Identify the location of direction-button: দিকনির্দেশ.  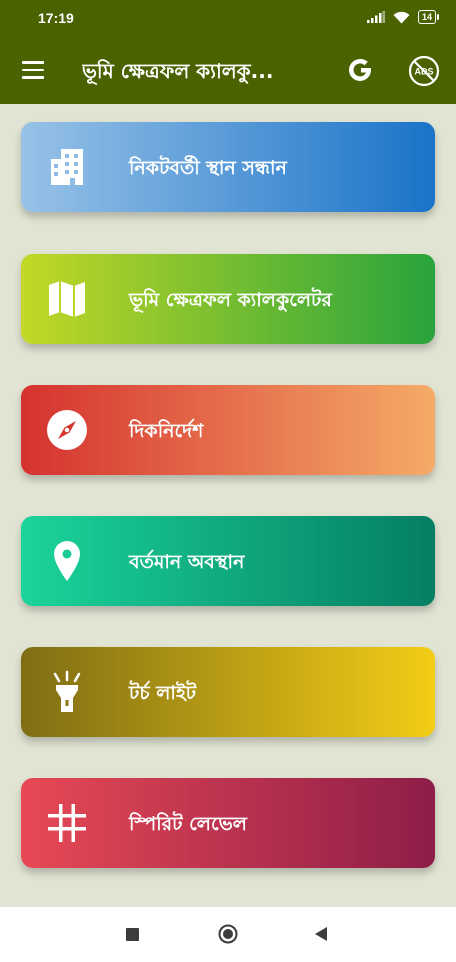
(228, 430).